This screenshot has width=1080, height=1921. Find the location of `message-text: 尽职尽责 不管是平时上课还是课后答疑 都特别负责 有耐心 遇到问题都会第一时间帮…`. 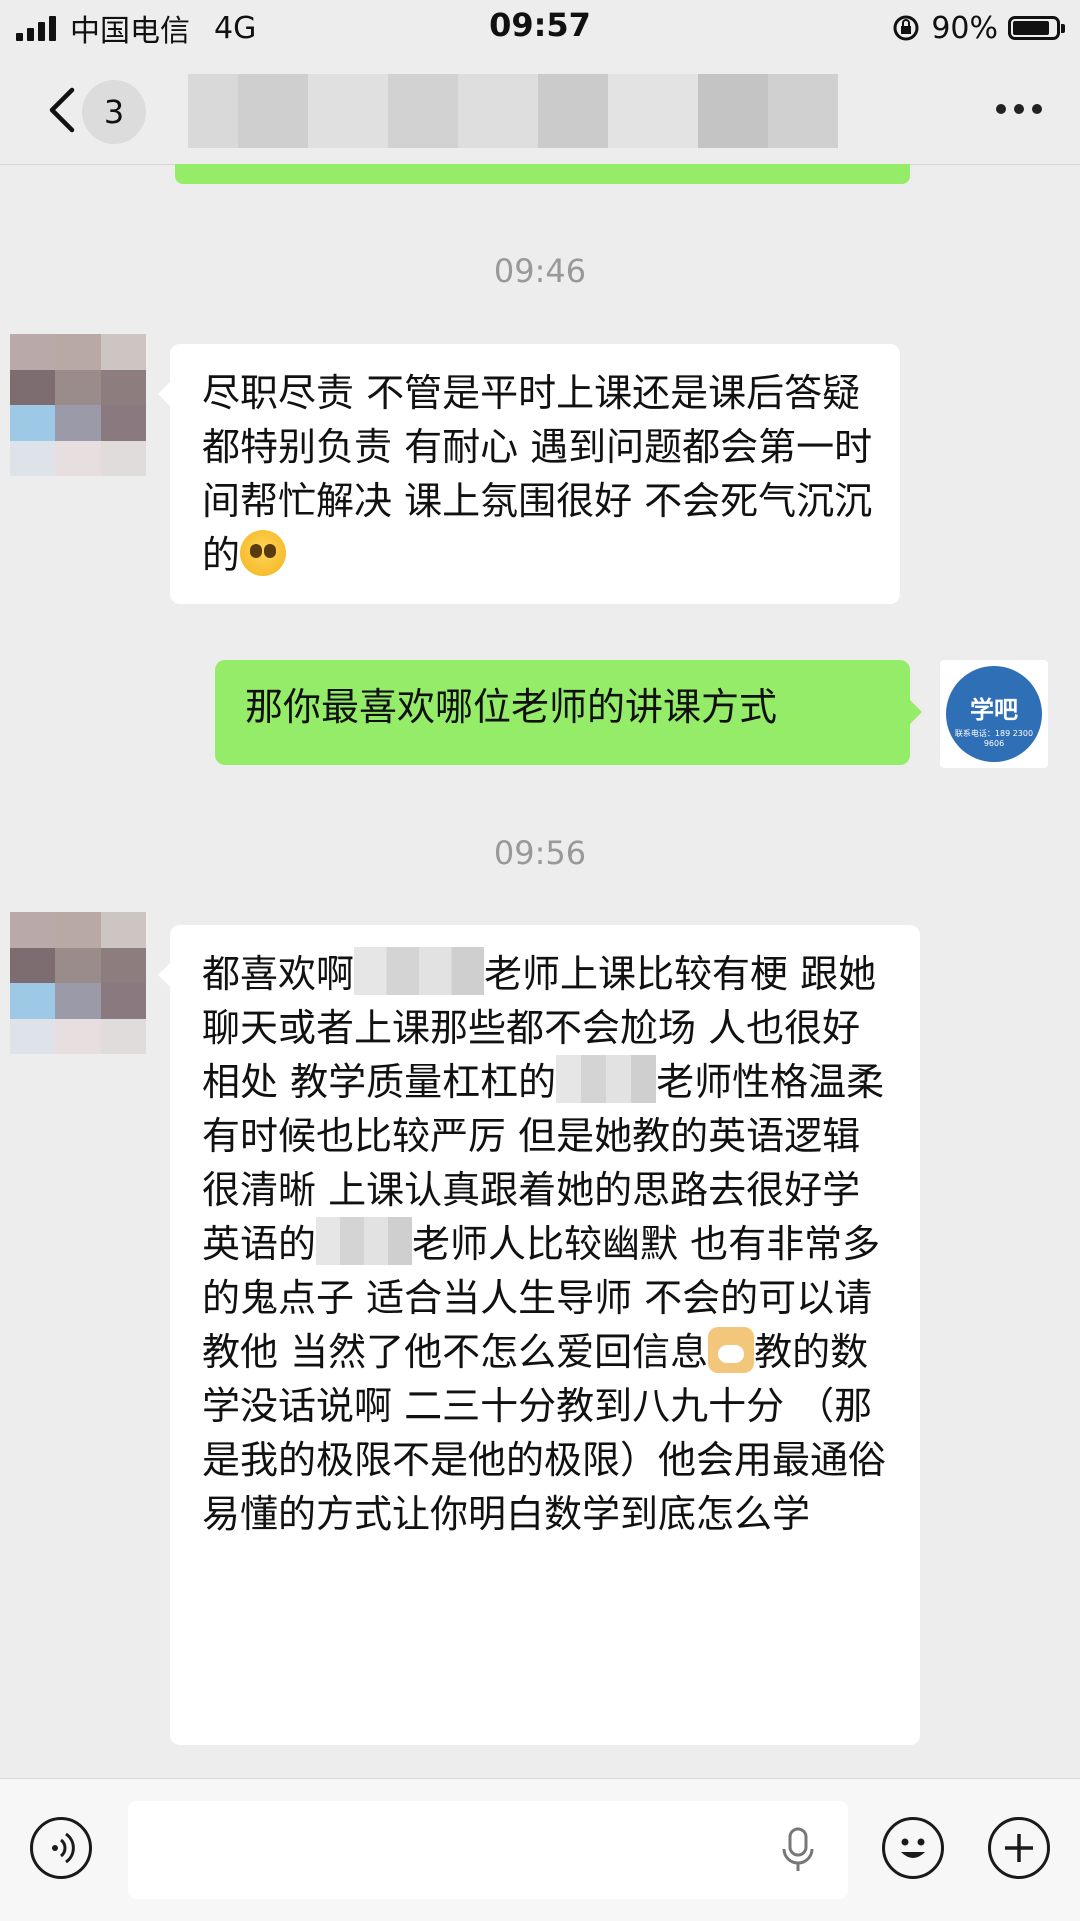

message-text: 尽职尽责 不管是平时上课还是课后答疑 都特别负责 有耐心 遇到问题都会第一时间帮… is located at coordinates (537, 474).